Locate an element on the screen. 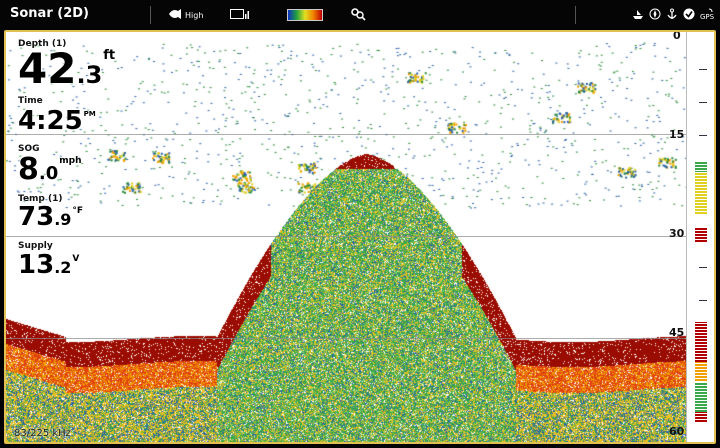 Image resolution: width=720 pixels, height=448 pixels. gps-icon: GPS is located at coordinates (707, 15).